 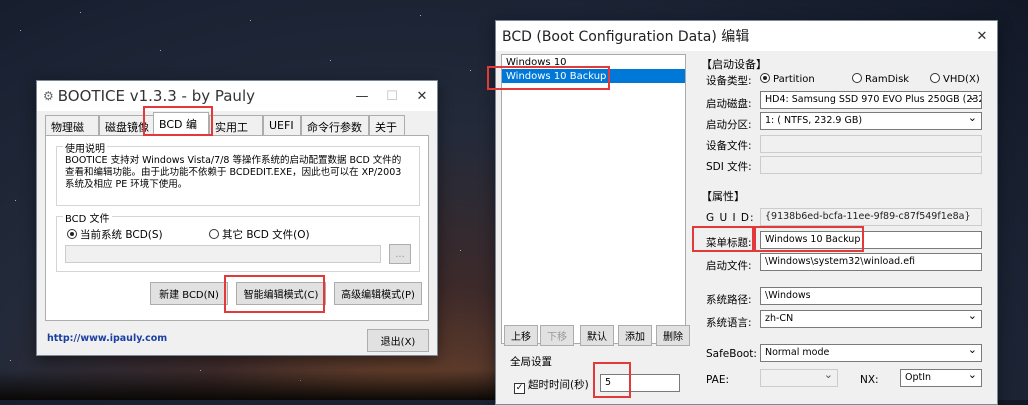 What do you see at coordinates (880, 79) in the screenshot?
I see `radio-ramdisk: RamDisk` at bounding box center [880, 79].